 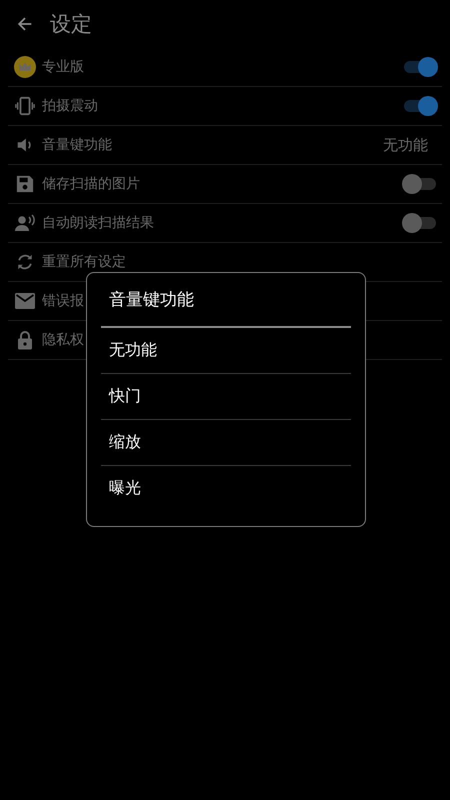 I want to click on dialog-title: 音量键功能, so click(x=151, y=300).